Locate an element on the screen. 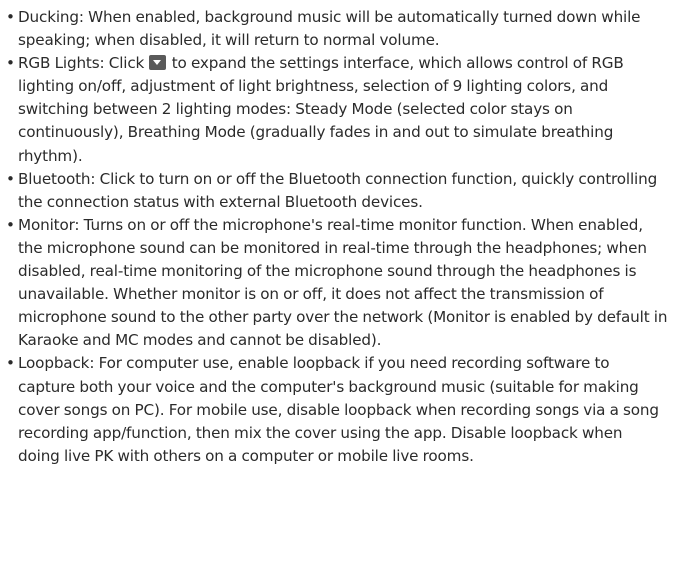  item-term: Bluetooth is located at coordinates (54, 178).